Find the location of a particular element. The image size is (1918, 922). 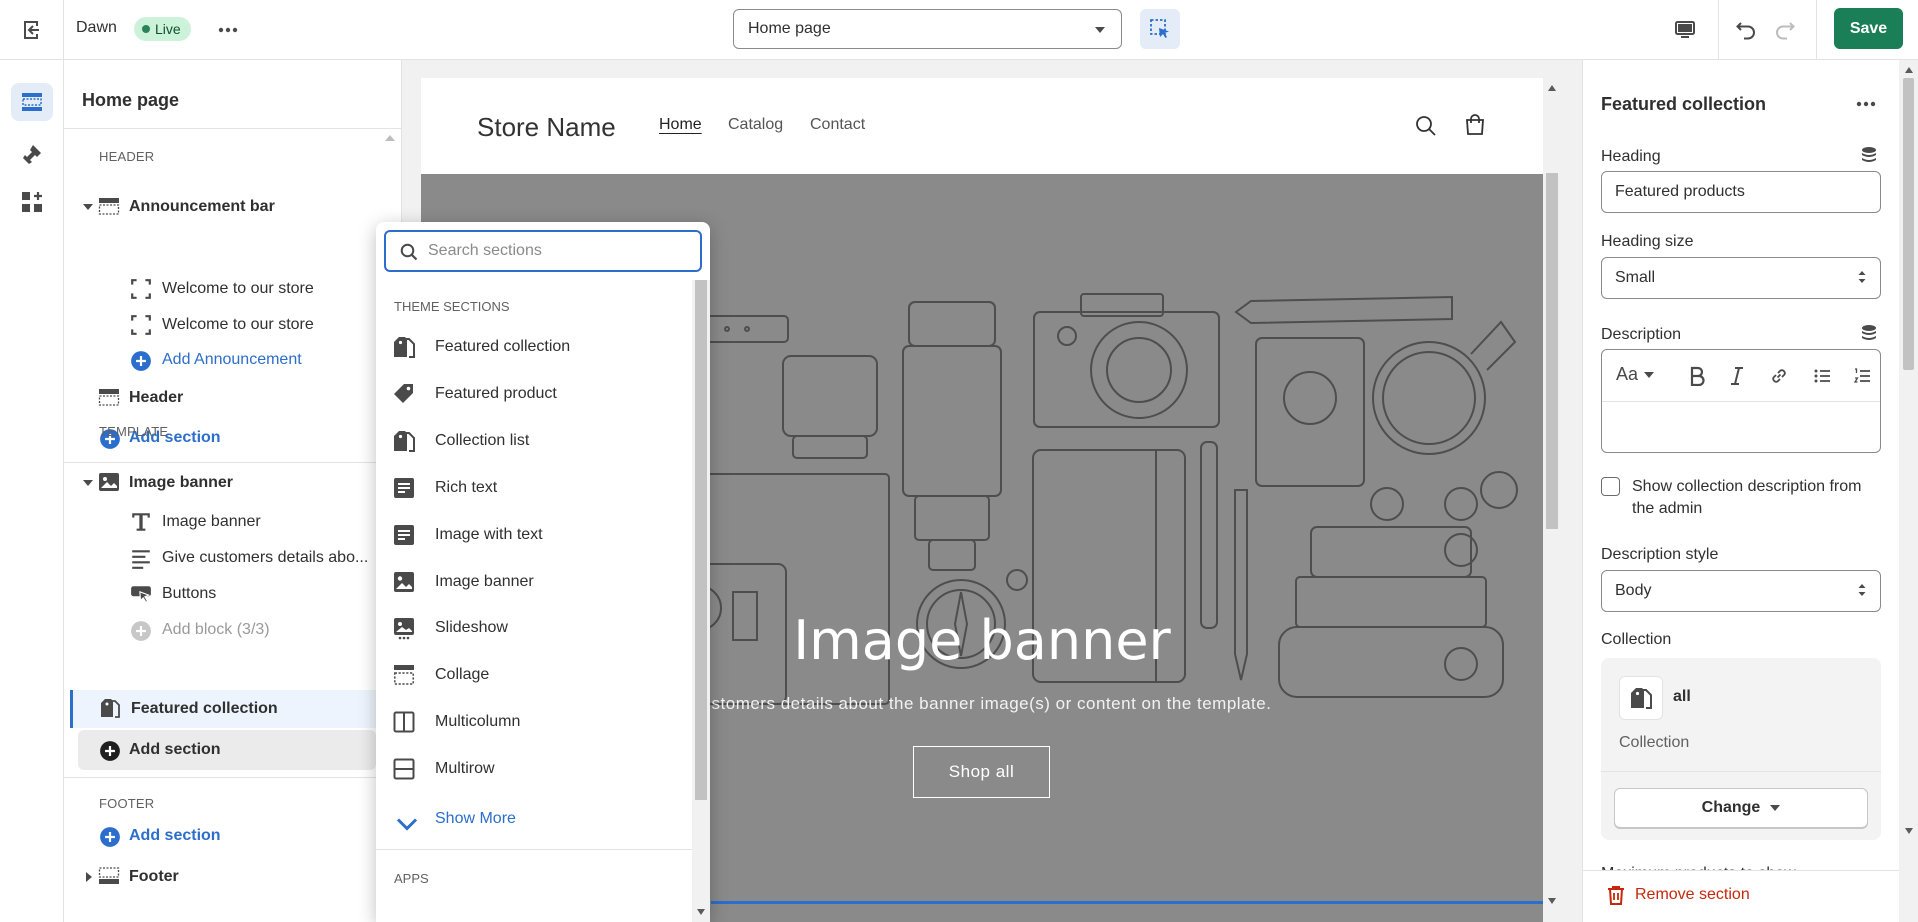

nav-link-home: Home is located at coordinates (680, 125).